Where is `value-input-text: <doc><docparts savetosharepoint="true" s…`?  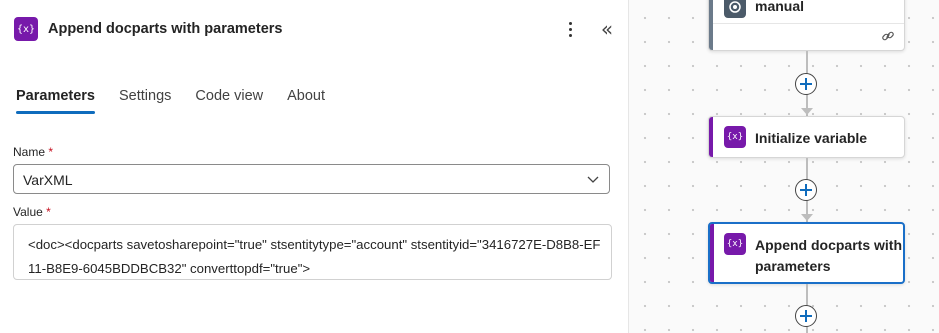 value-input-text: <doc><docparts savetosharepoint="true" s… is located at coordinates (314, 256).